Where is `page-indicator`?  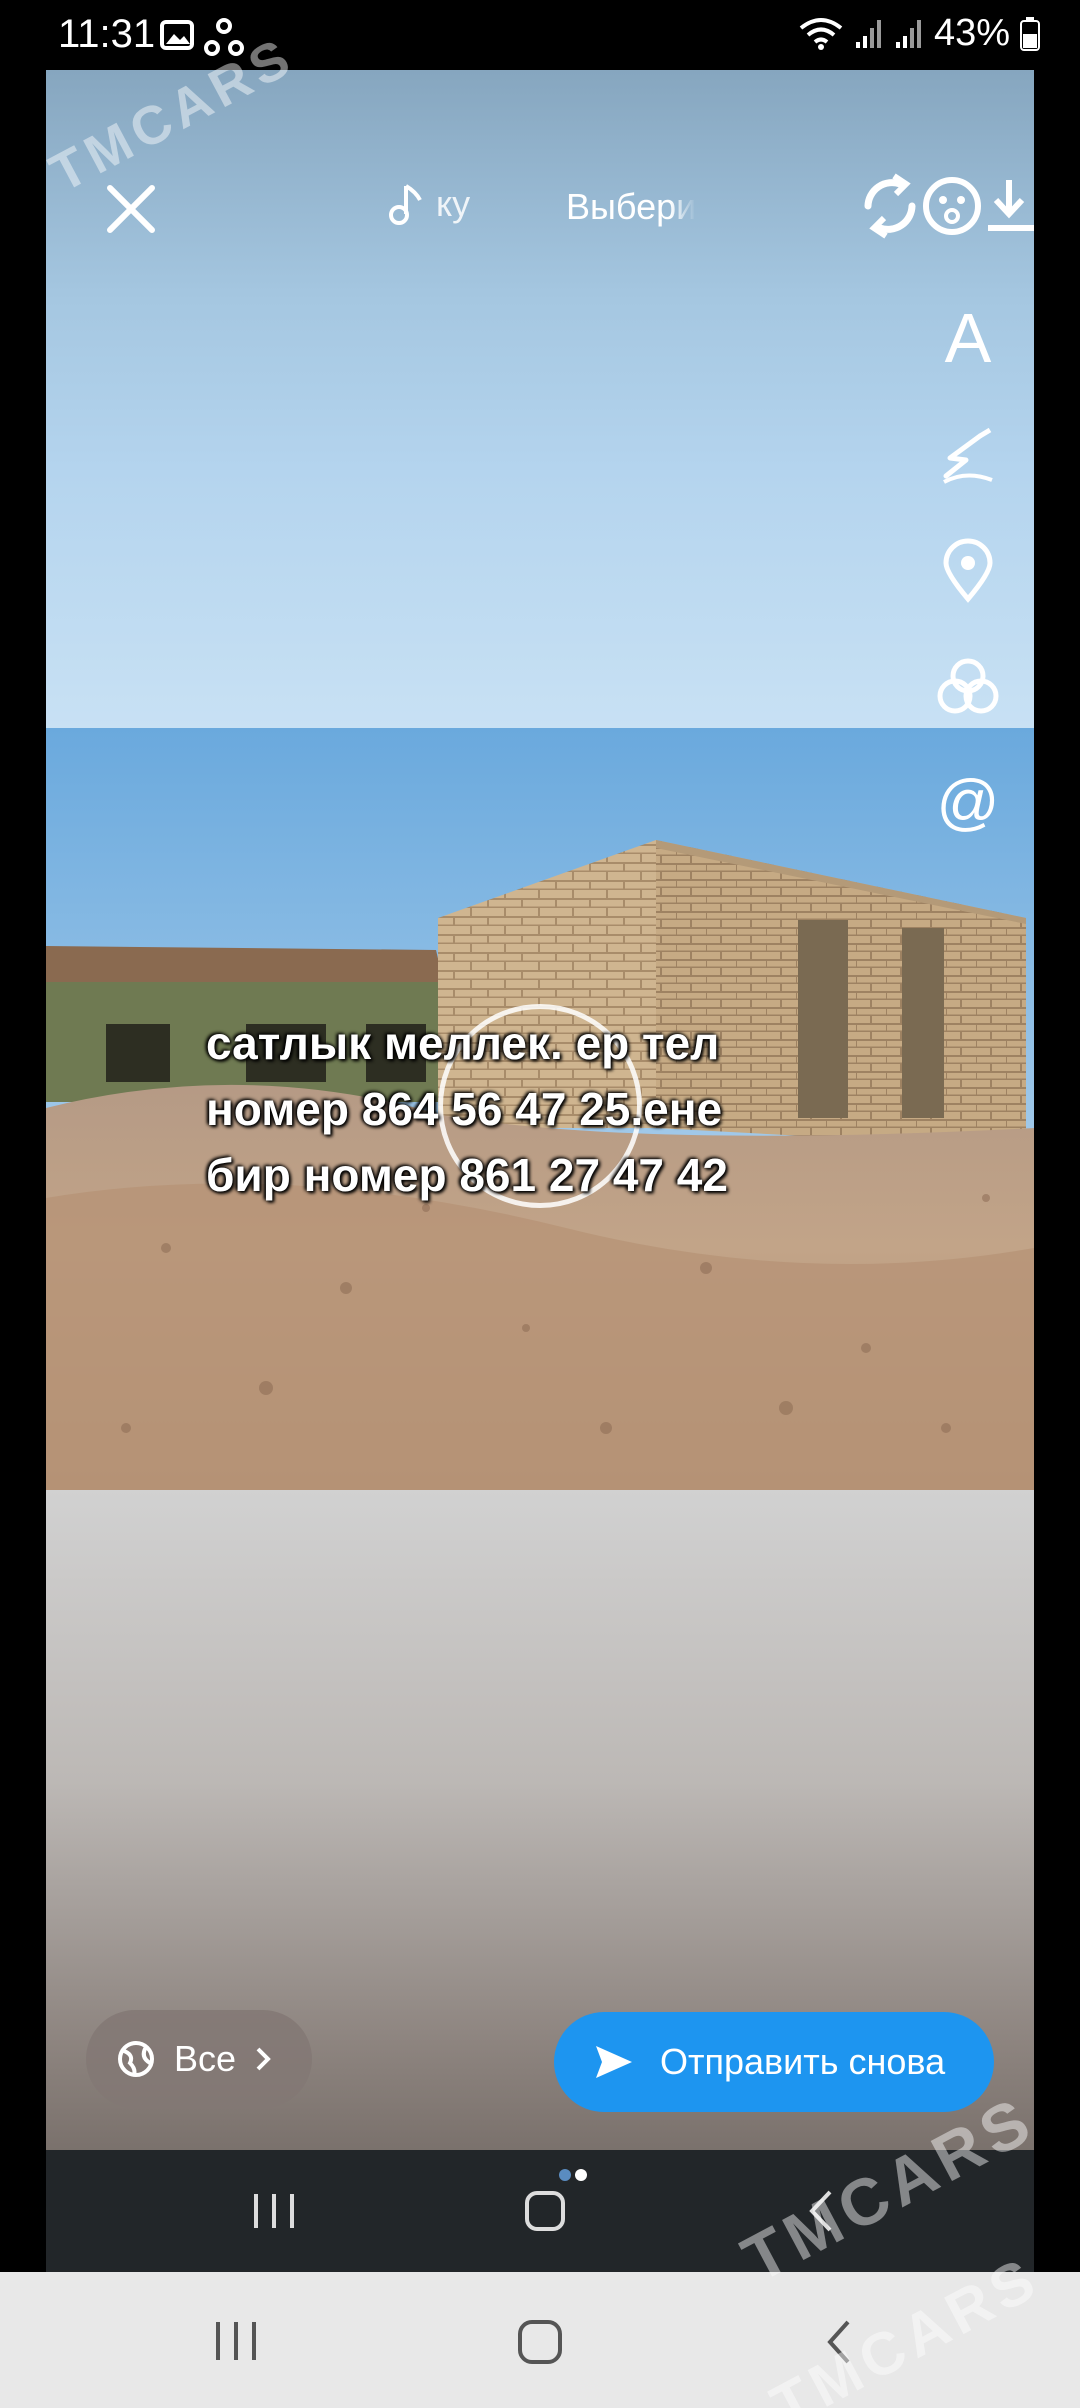
page-indicator is located at coordinates (573, 2175).